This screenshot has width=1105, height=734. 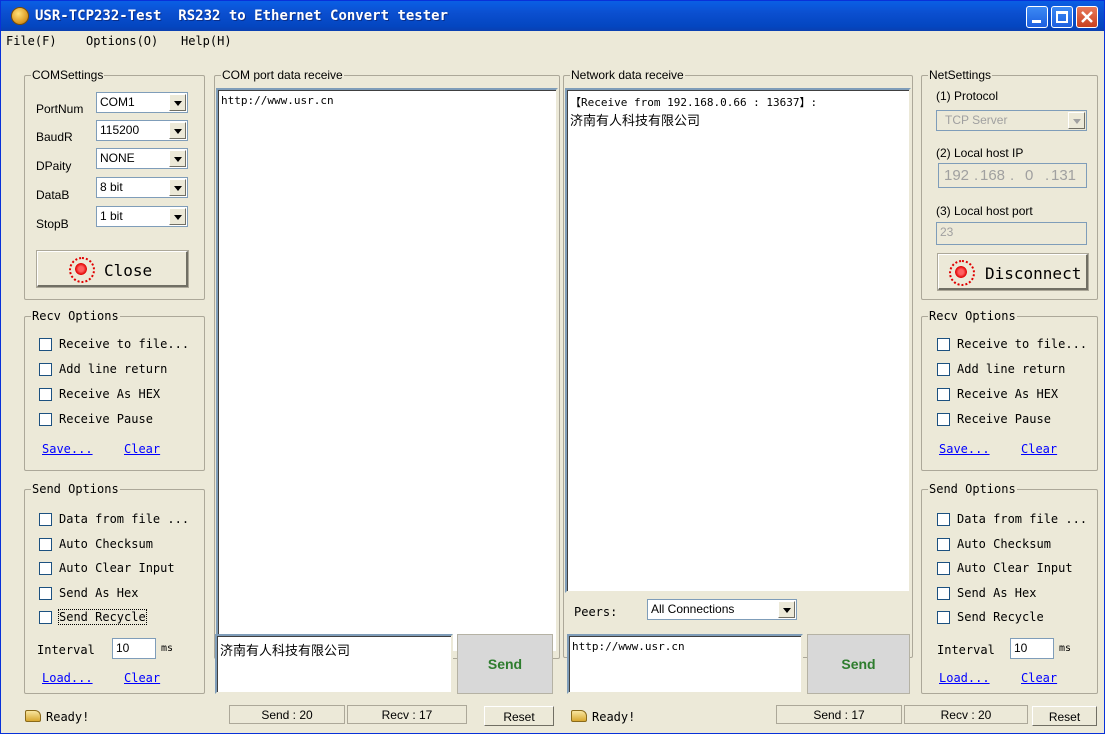 I want to click on com-send-button: Send, so click(x=505, y=664).